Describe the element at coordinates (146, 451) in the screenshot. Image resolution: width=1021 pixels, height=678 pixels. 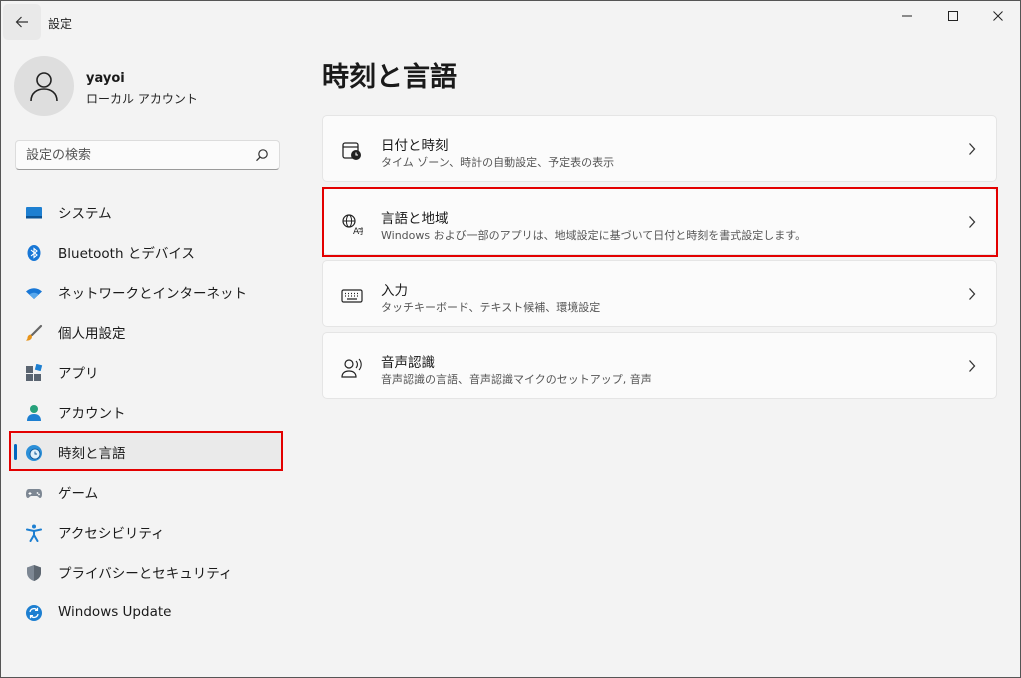
I see `highlight-box-sidebar` at that location.